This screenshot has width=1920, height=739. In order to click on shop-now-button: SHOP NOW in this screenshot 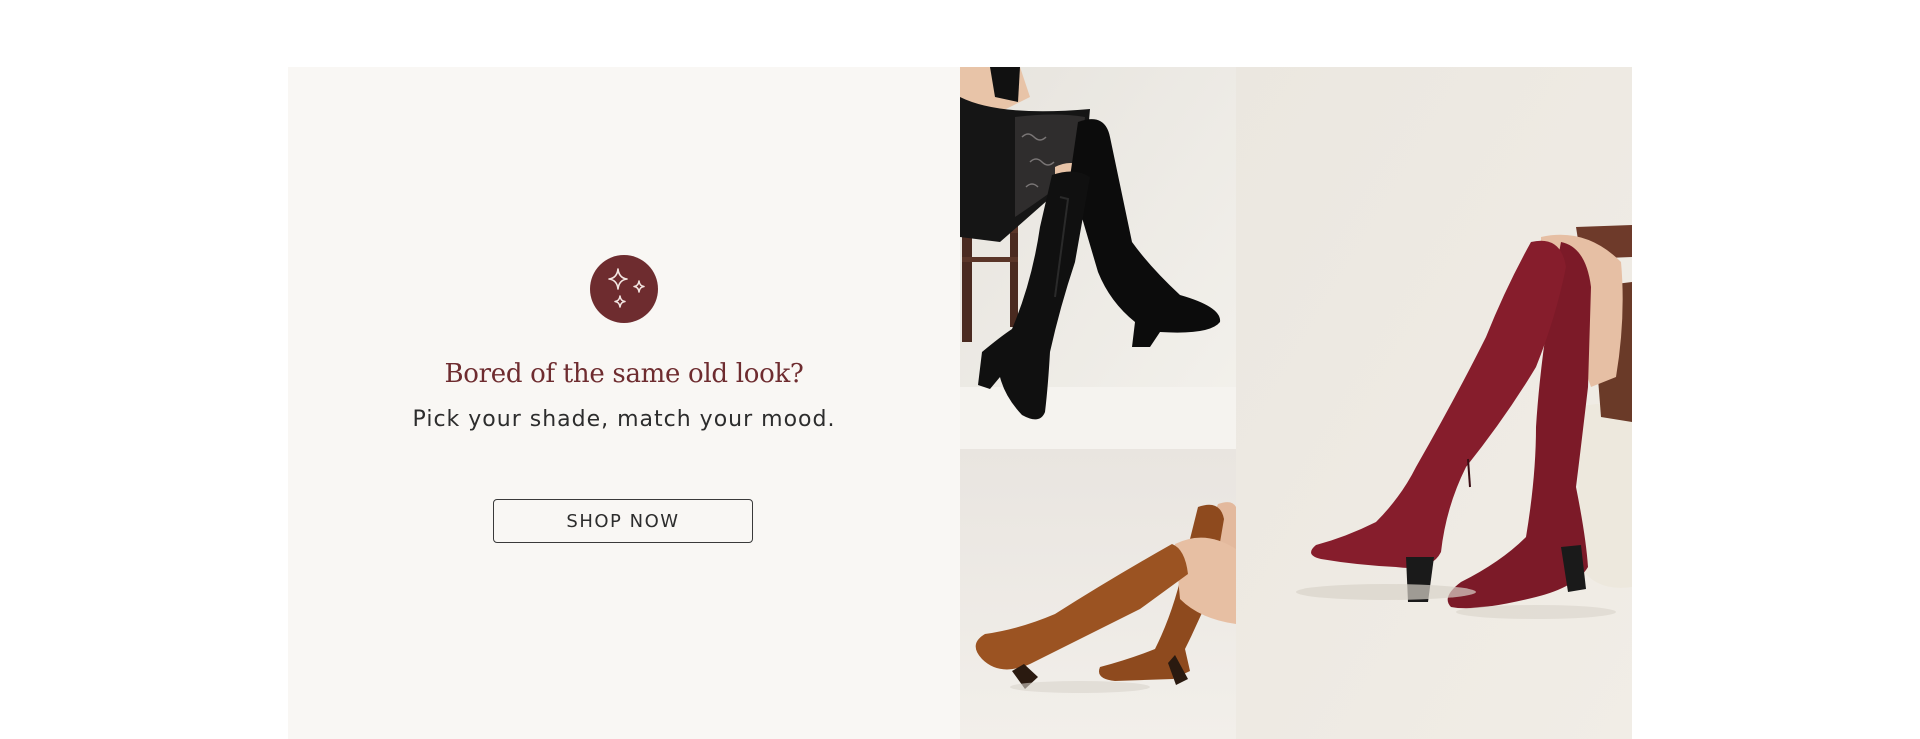, I will do `click(623, 521)`.